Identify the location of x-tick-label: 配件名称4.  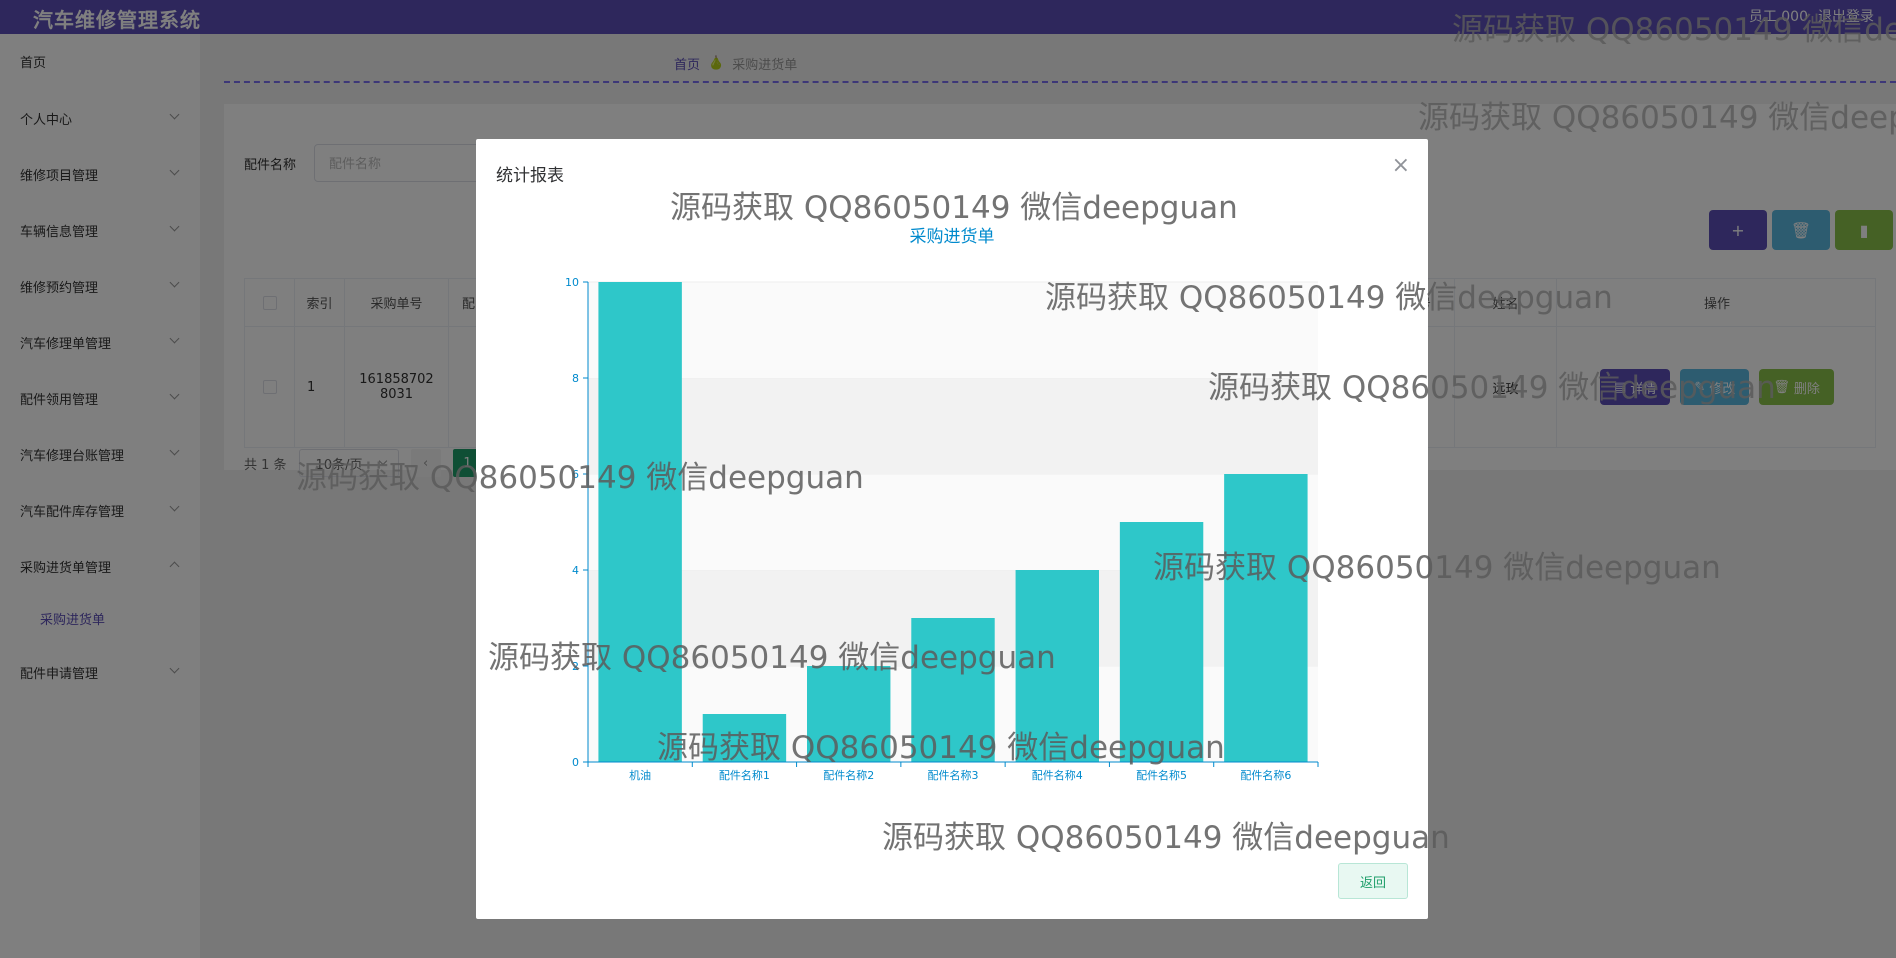
(1057, 775).